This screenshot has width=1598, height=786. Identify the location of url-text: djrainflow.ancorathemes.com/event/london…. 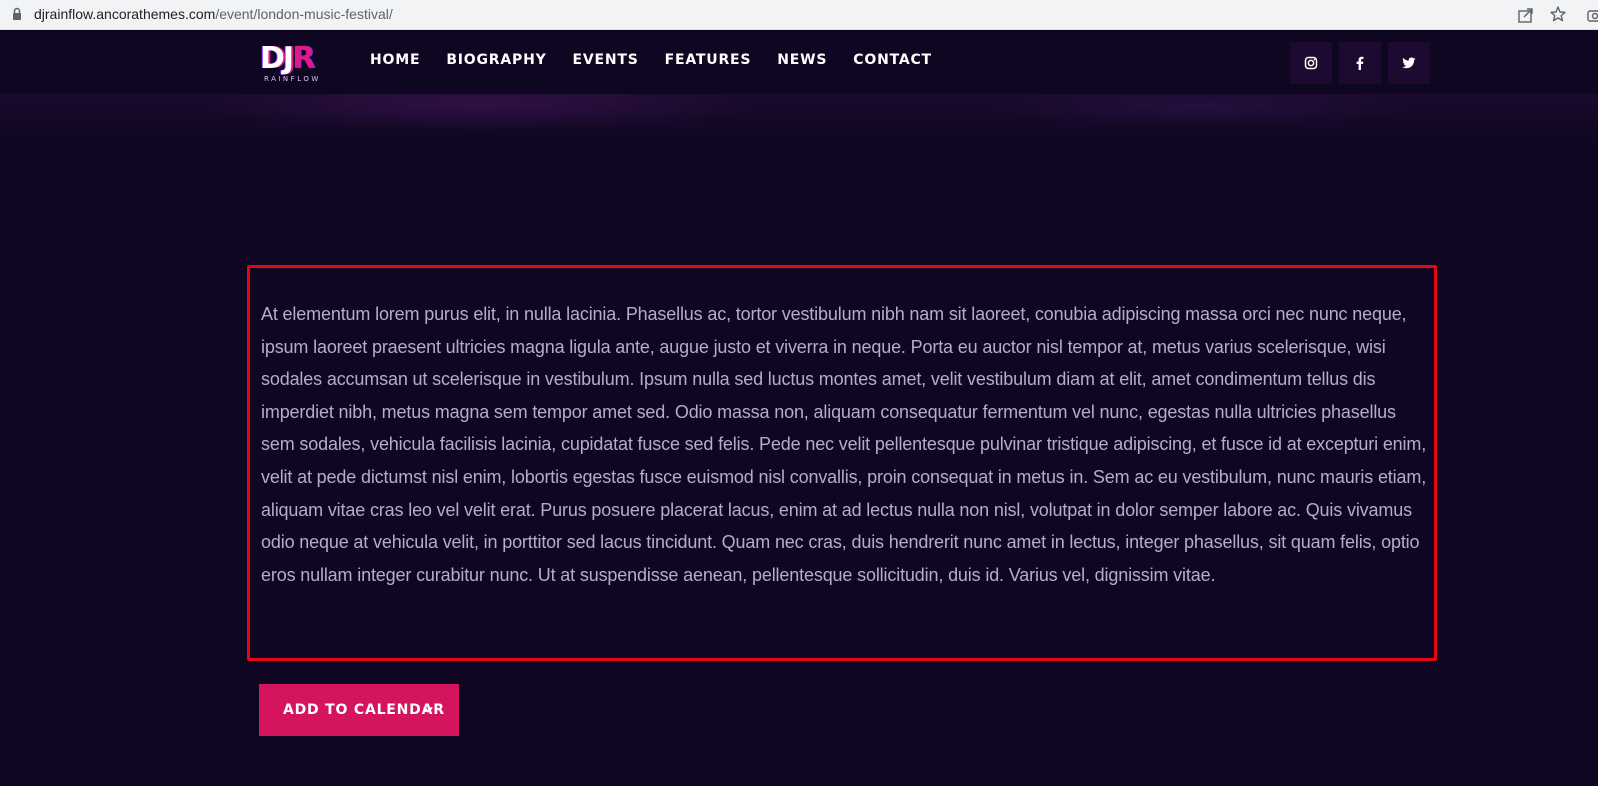
(213, 14).